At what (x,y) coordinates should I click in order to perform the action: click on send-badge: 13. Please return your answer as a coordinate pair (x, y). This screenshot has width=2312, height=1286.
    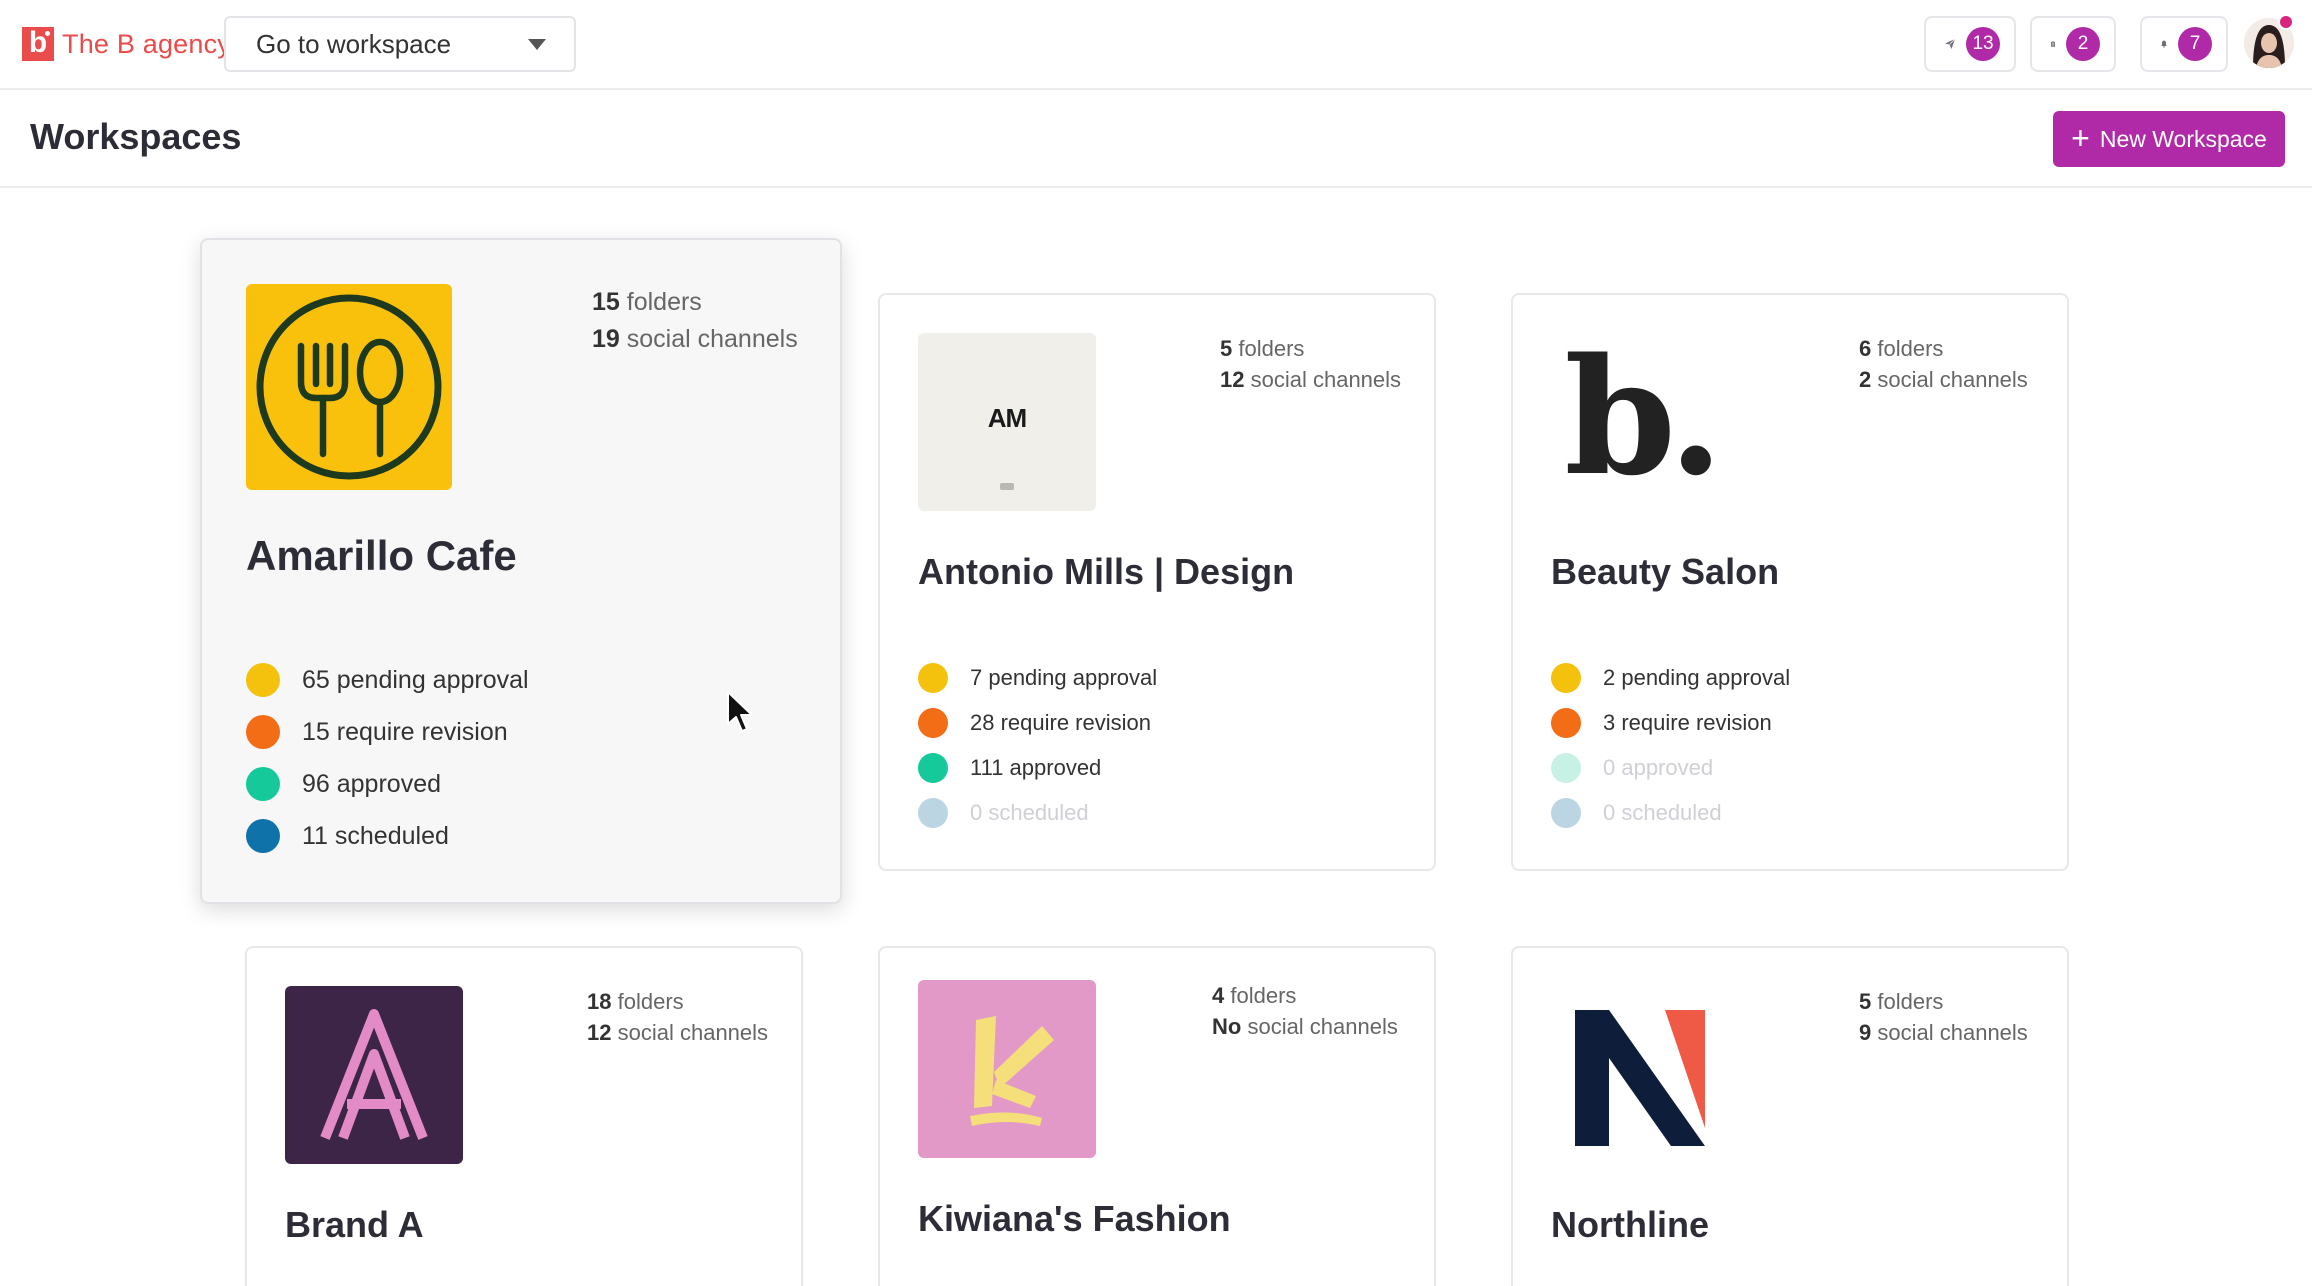
    Looking at the image, I should click on (1983, 44).